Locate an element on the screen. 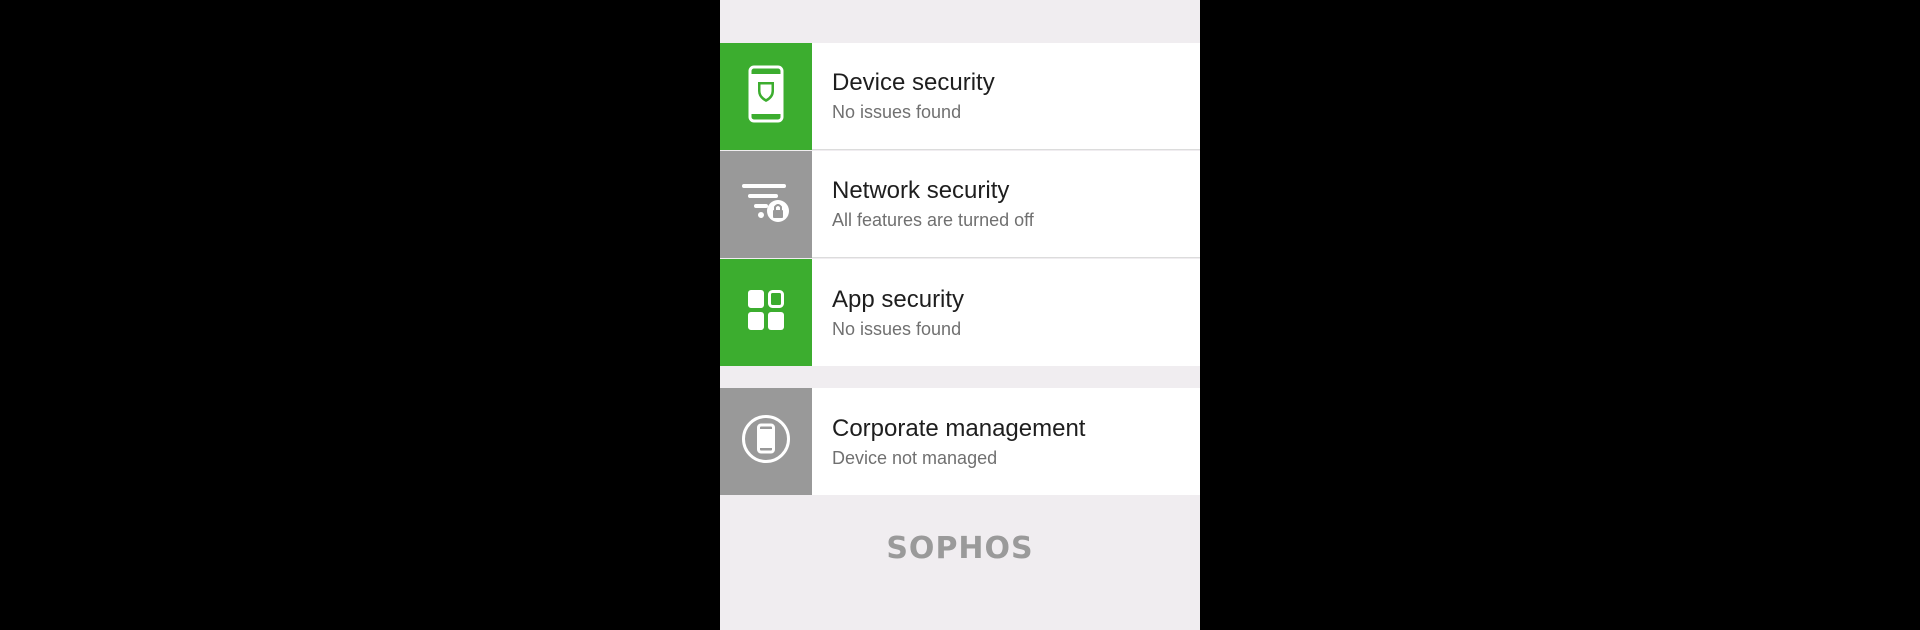 This screenshot has width=1920, height=630. apps-grid-icon is located at coordinates (766, 312).